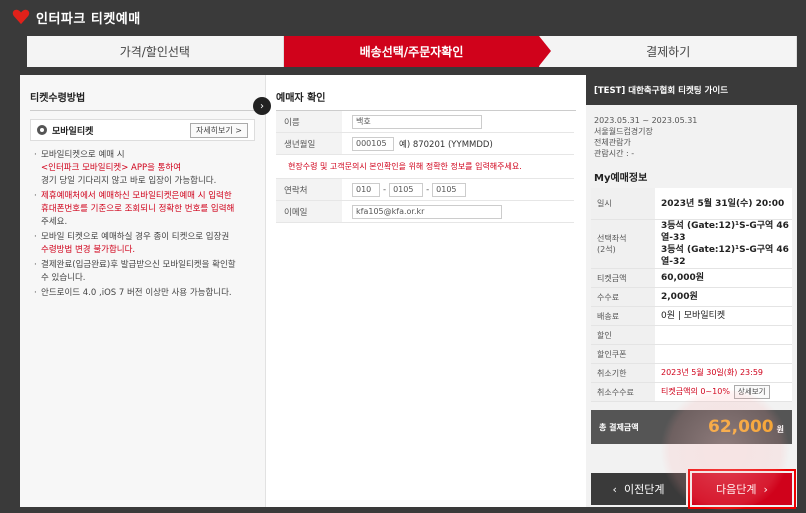 The width and height of the screenshot is (806, 513). What do you see at coordinates (425, 167) in the screenshot?
I see `info-warning: 현장수령 및 고객문의시 본인확인을 위해 정확한 정보를 입력해주세요.` at bounding box center [425, 167].